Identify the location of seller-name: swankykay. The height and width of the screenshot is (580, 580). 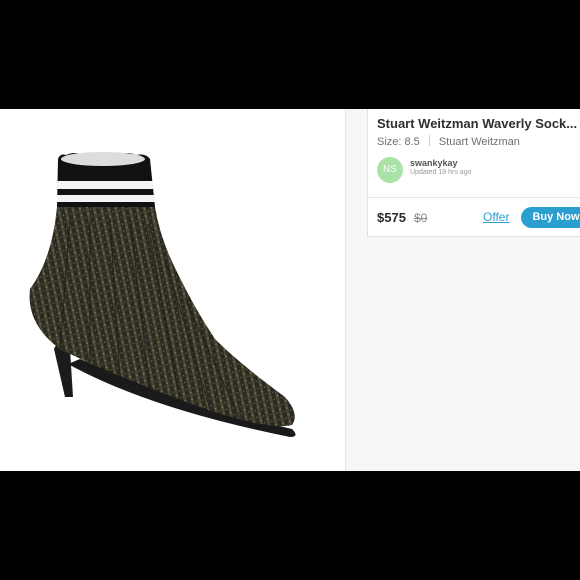
(434, 163).